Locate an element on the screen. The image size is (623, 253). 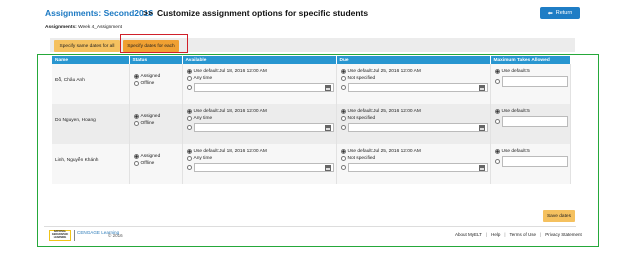
tab-same-dates: Specify same dates for all is located at coordinates (87, 46).